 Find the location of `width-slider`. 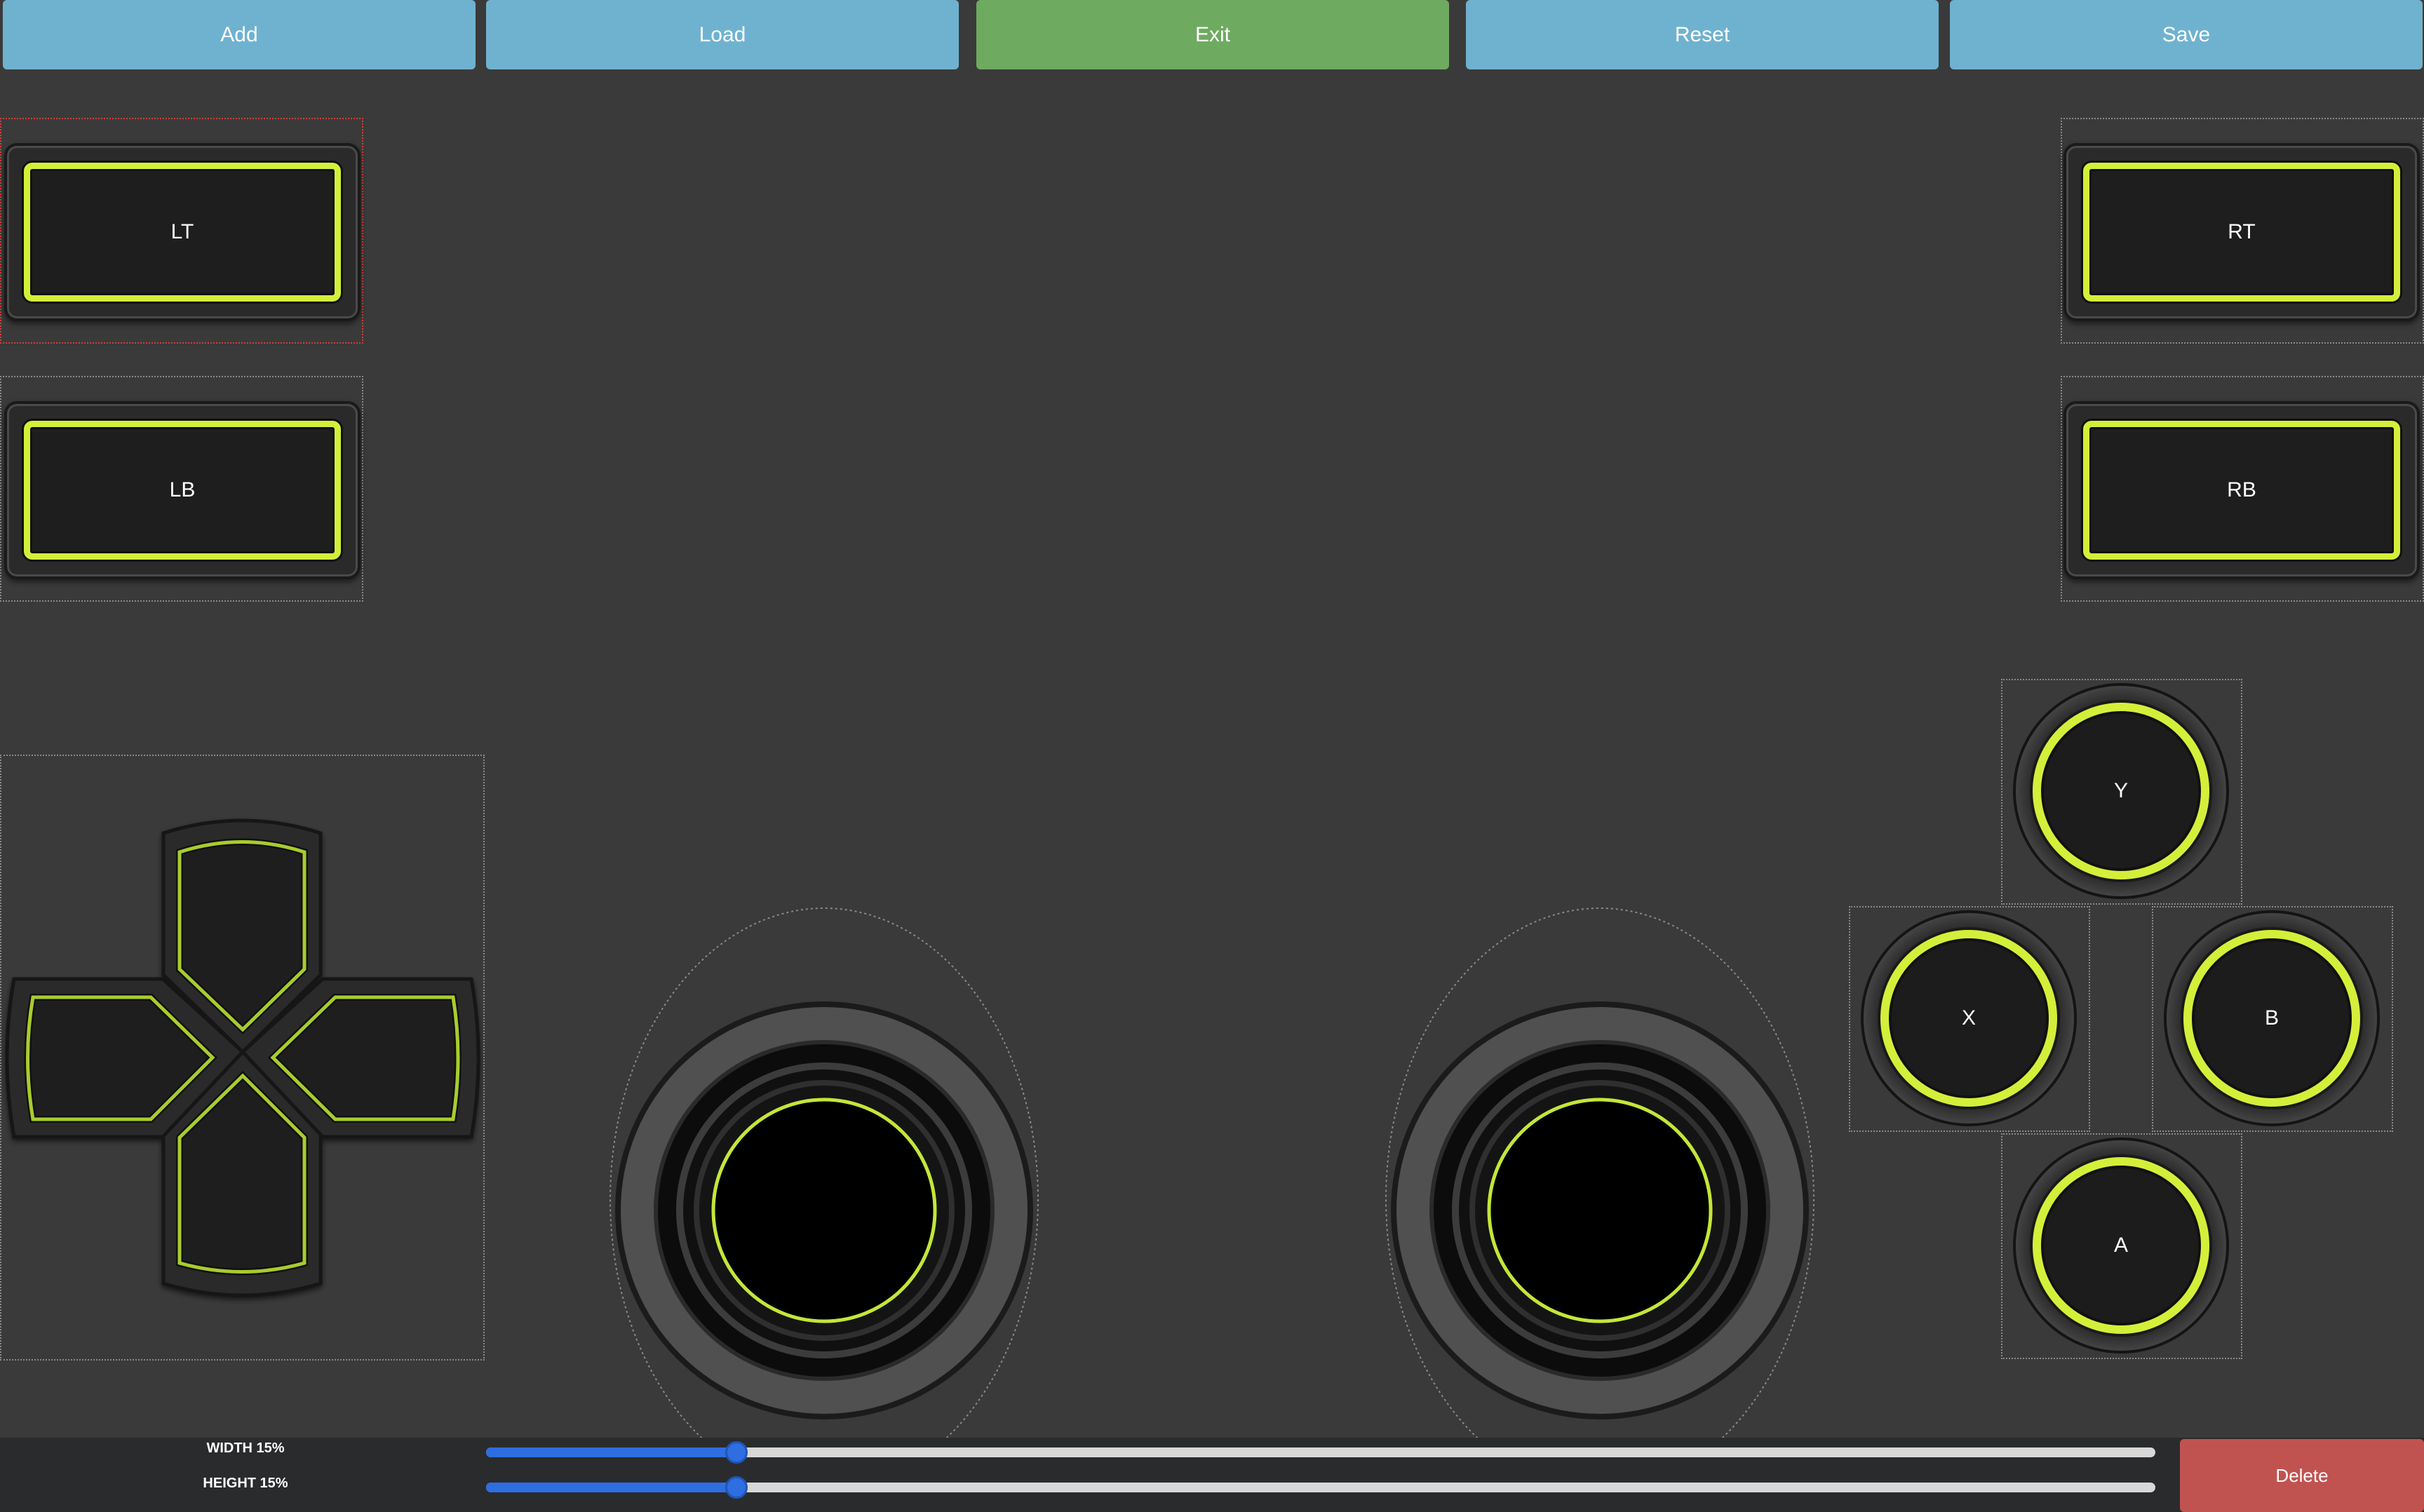

width-slider is located at coordinates (1320, 1452).